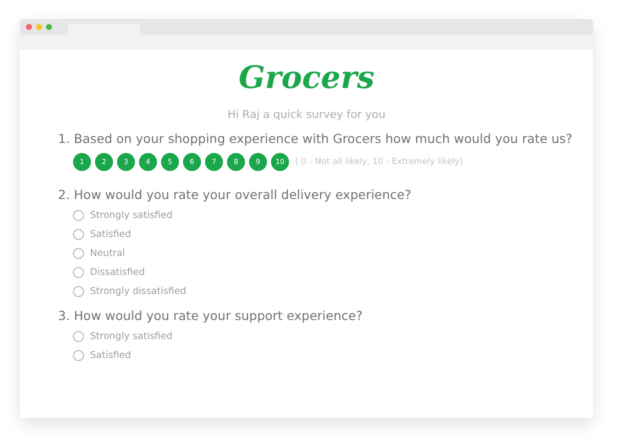 Image resolution: width=622 pixels, height=446 pixels. Describe the element at coordinates (49, 27) in the screenshot. I see `maximize-dot-icon` at that location.